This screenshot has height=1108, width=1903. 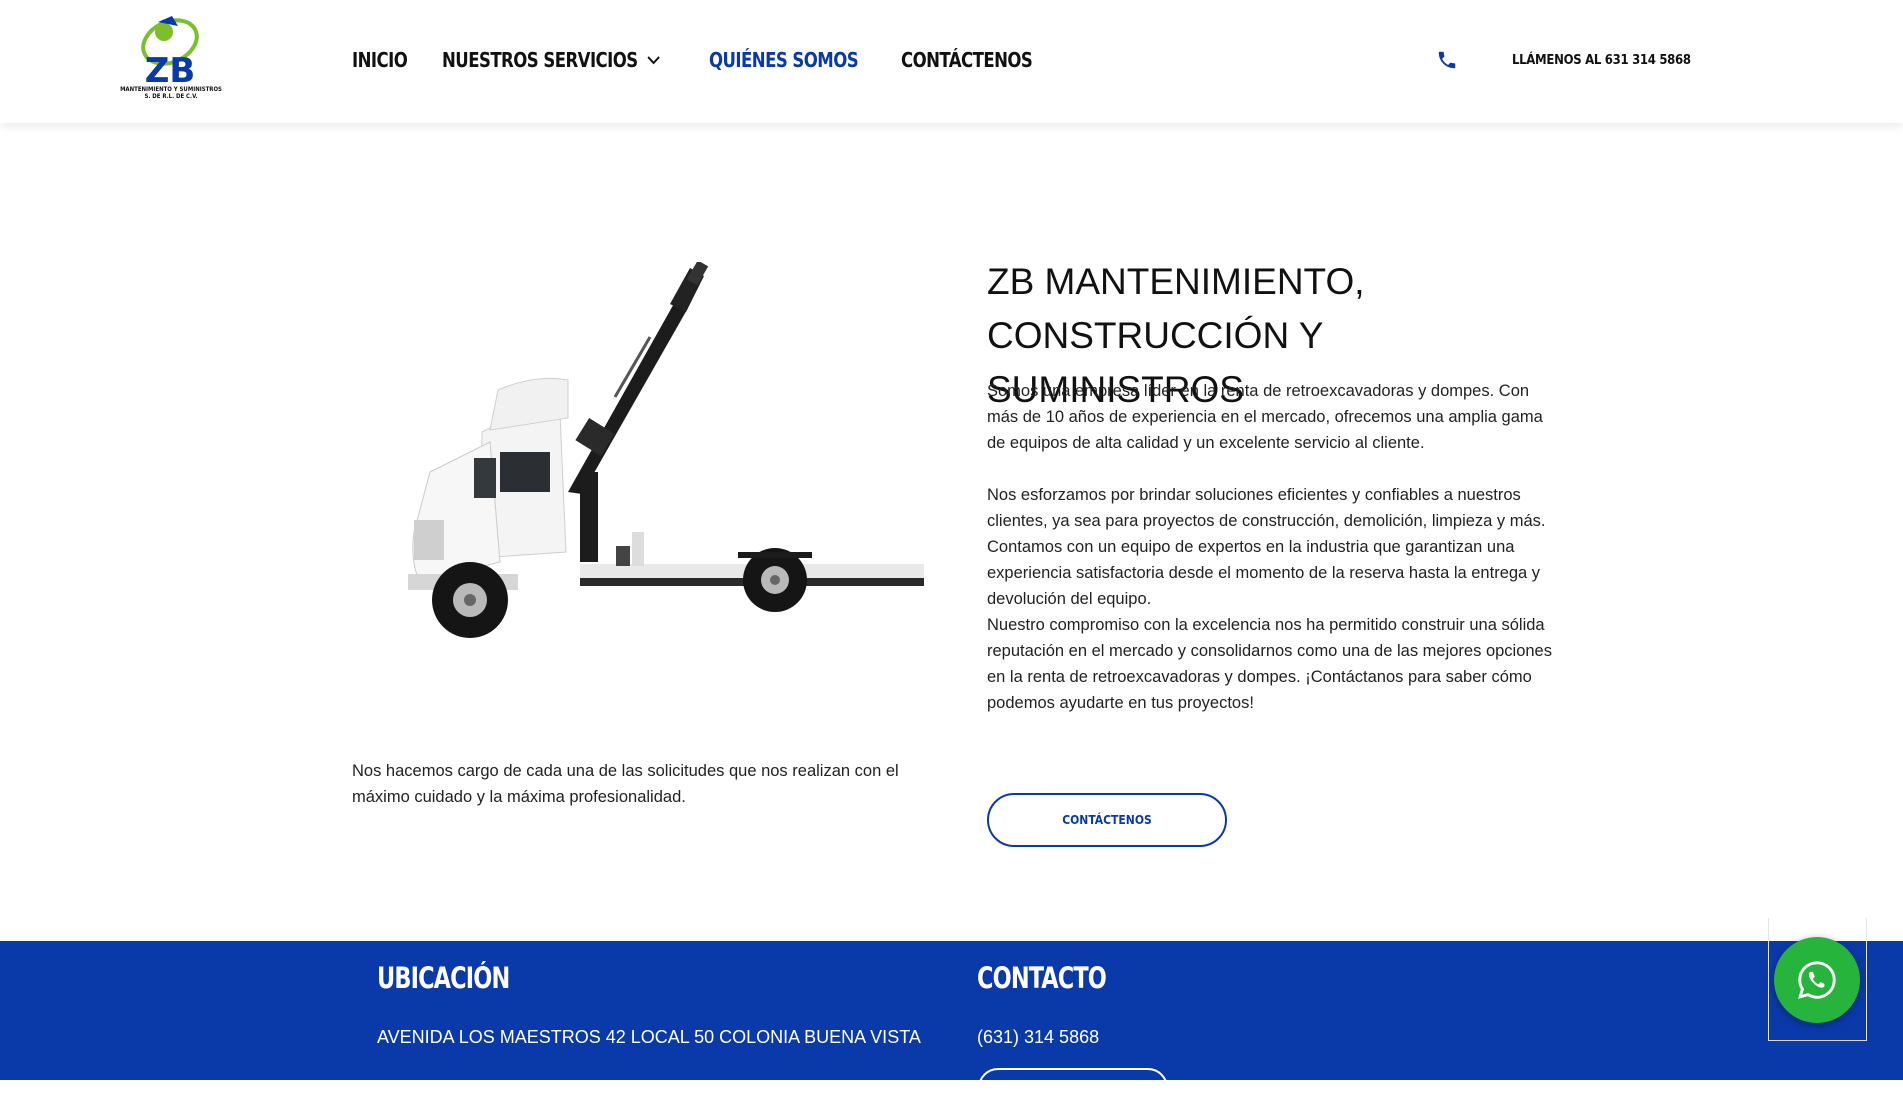 I want to click on contact-heading: CONTACTO, so click(x=1042, y=978).